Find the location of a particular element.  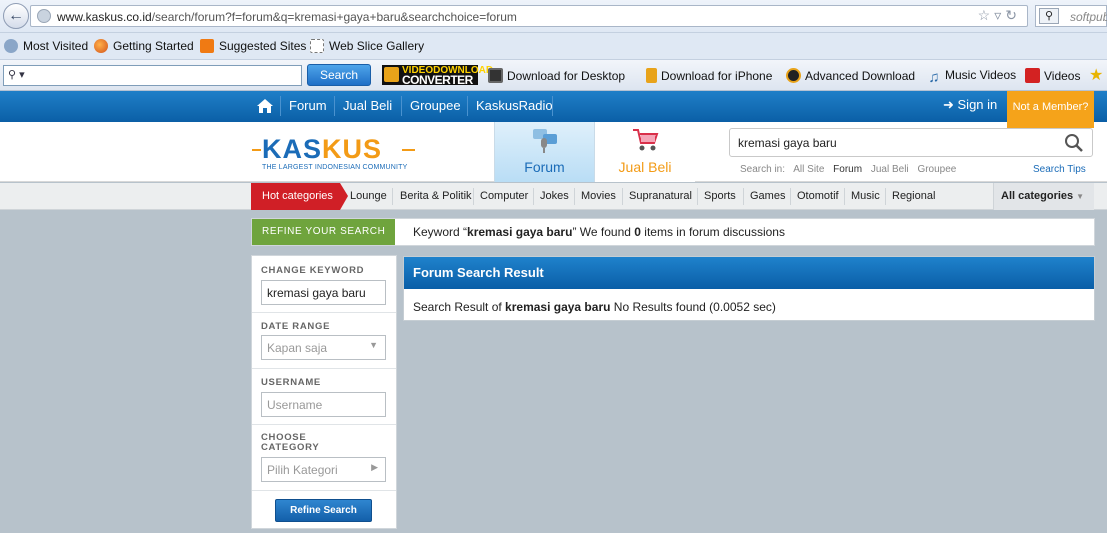

refine-search-button: Refine Search is located at coordinates (323, 510).